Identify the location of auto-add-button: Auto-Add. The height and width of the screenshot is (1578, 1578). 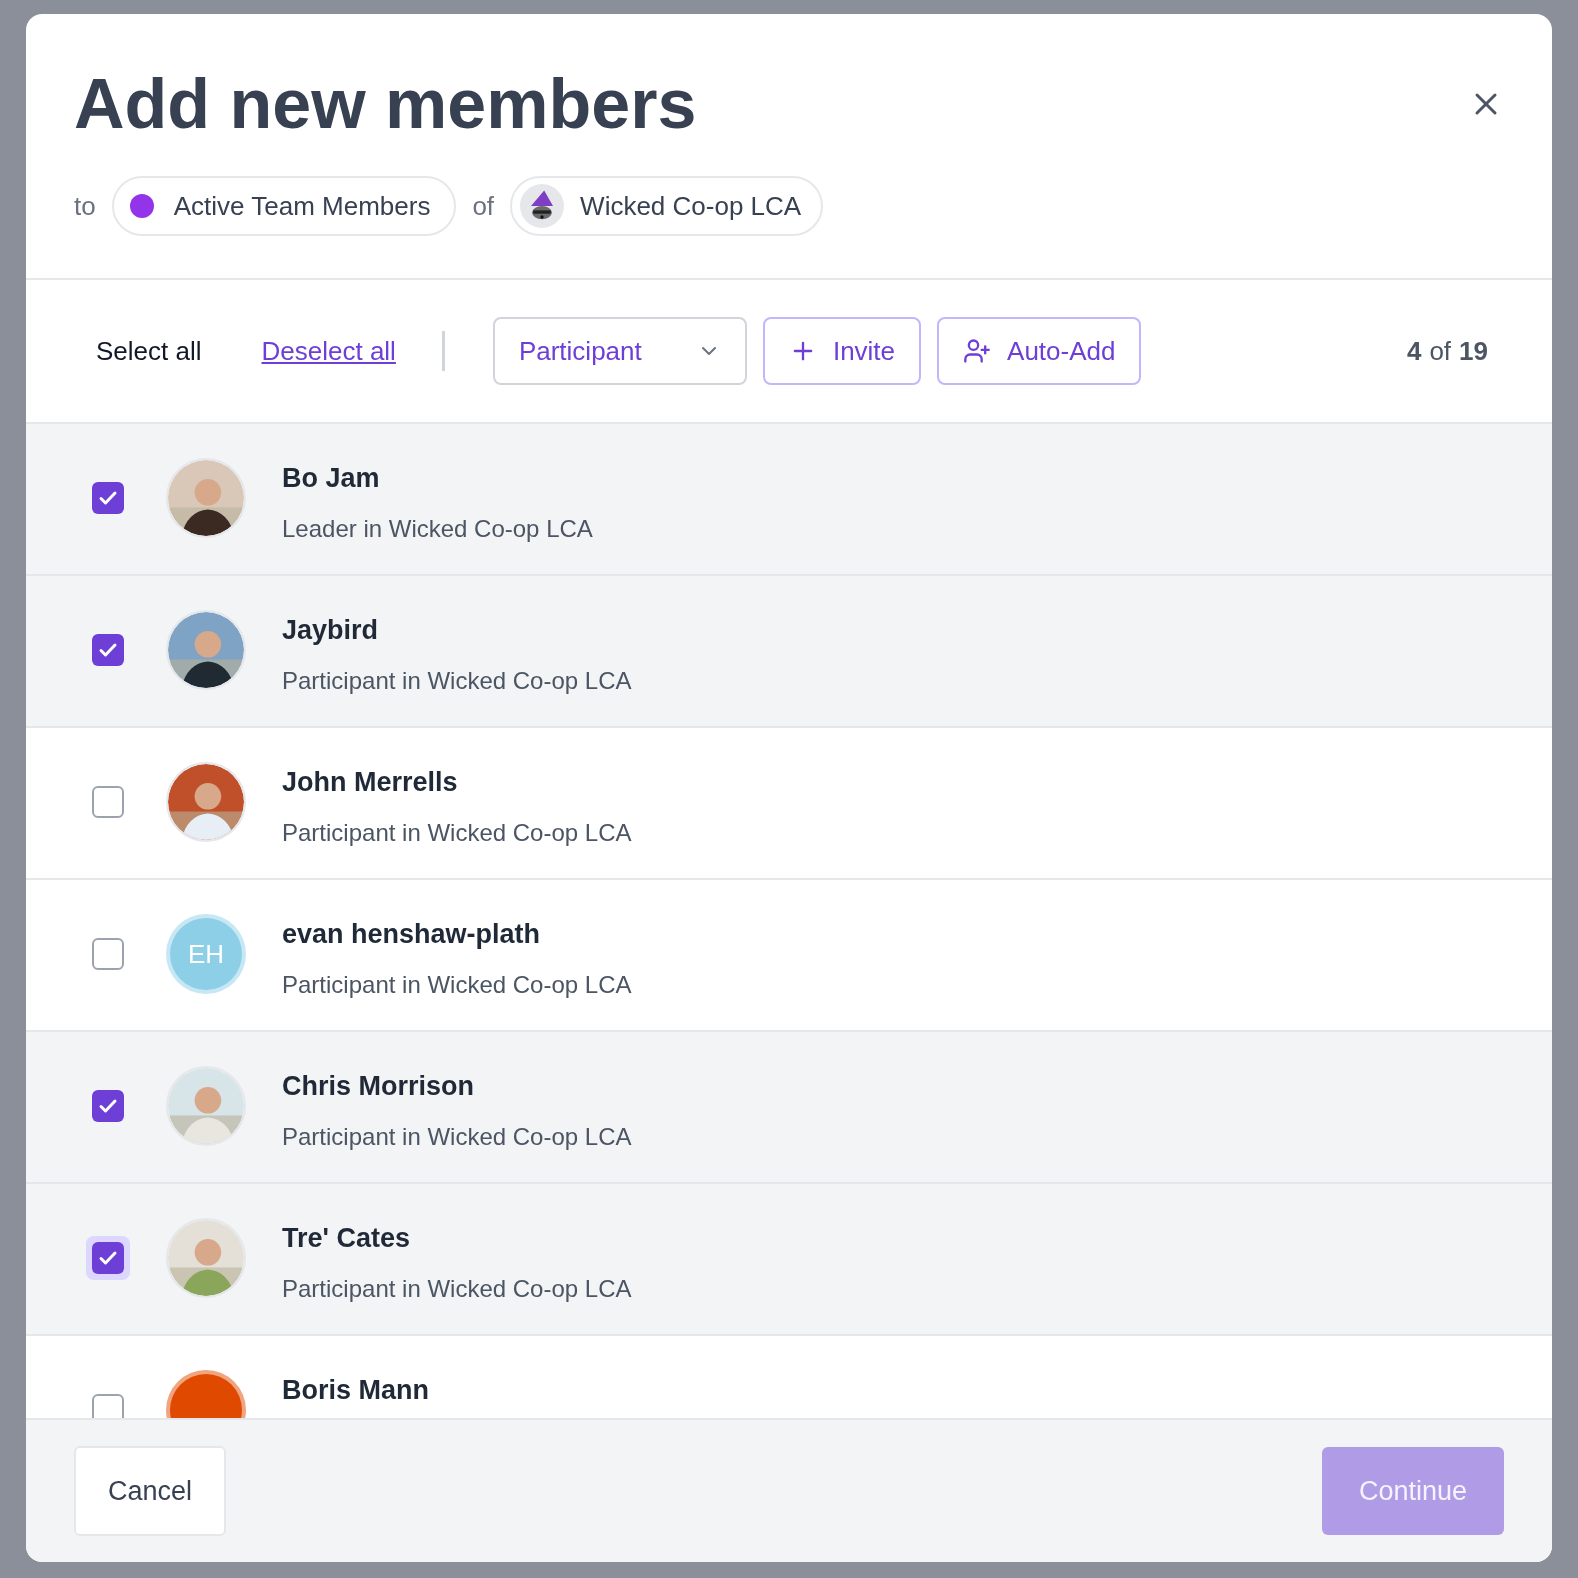
(1039, 351).